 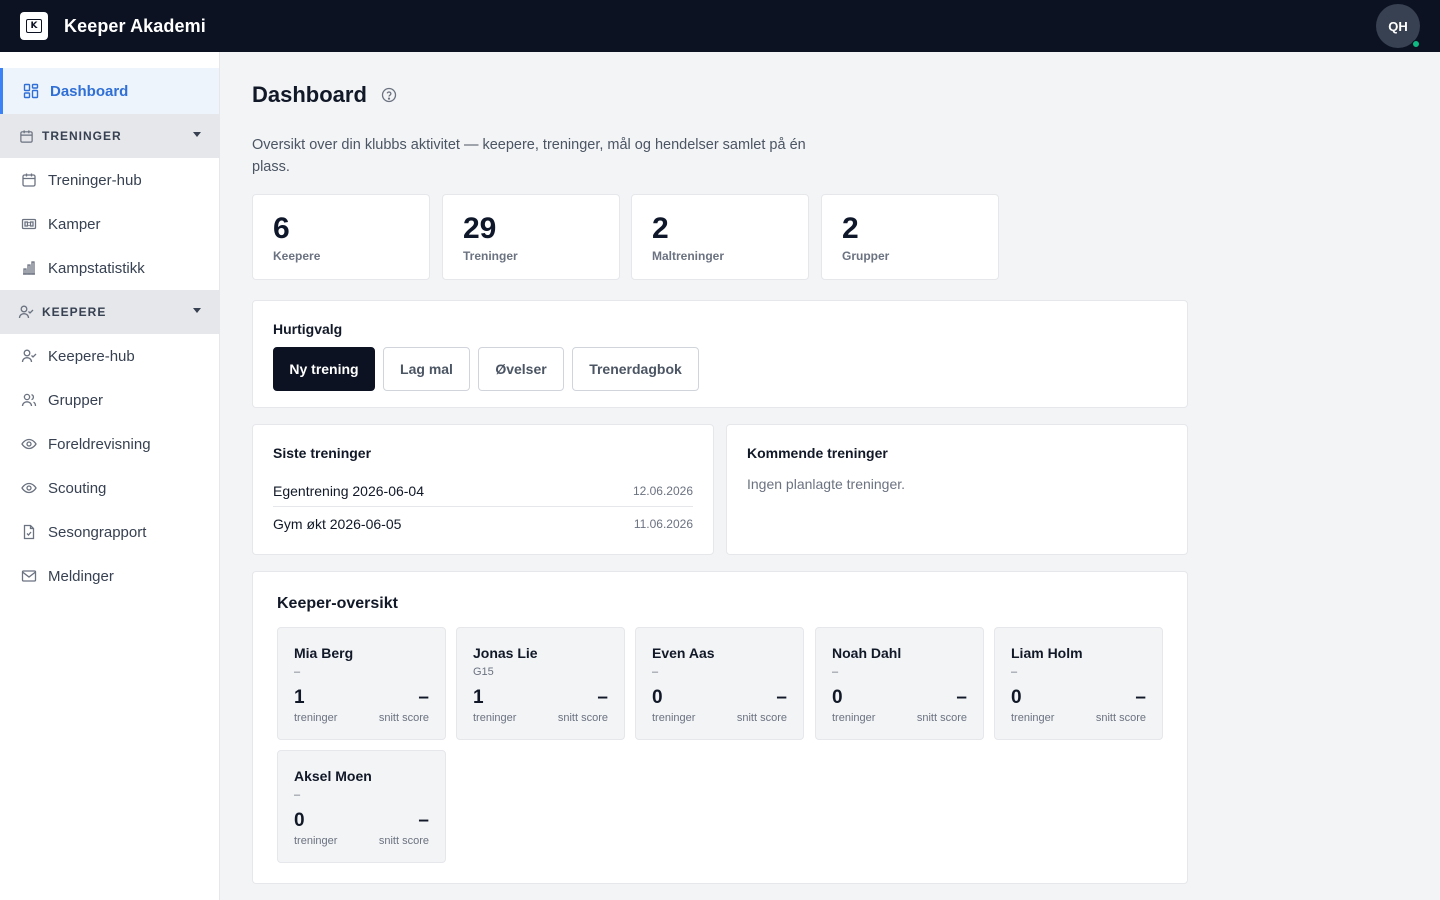 What do you see at coordinates (683, 653) in the screenshot?
I see `keeper-name: Even Aas` at bounding box center [683, 653].